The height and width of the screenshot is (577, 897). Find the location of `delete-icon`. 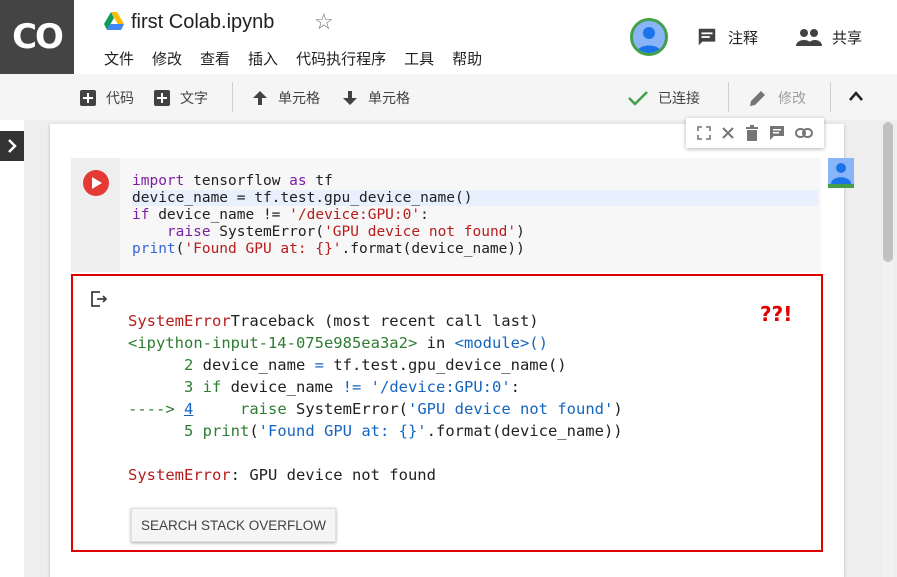

delete-icon is located at coordinates (752, 133).